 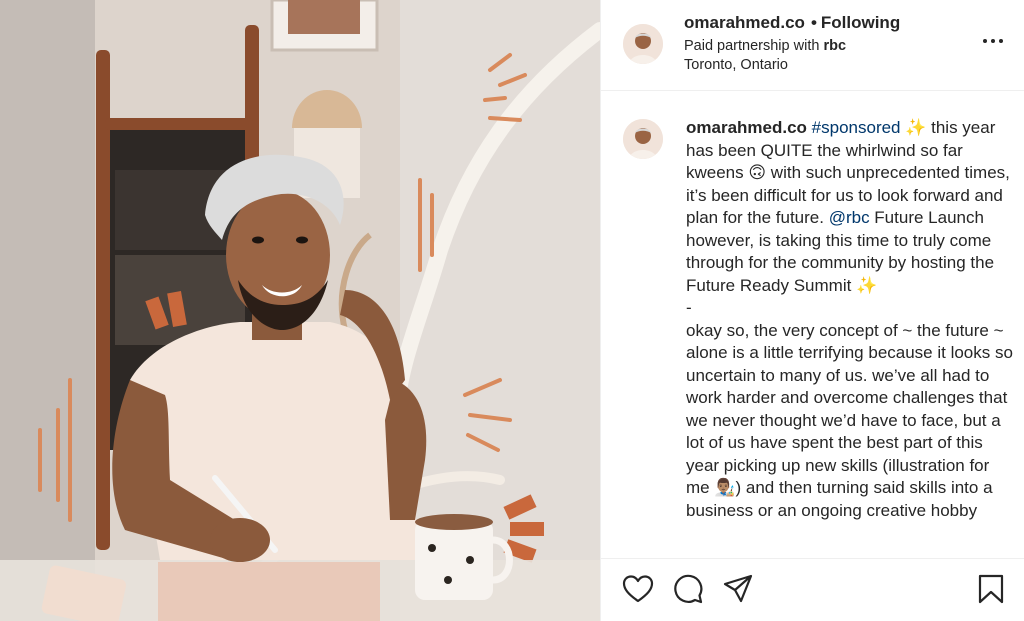 I want to click on caption-avatar, so click(x=643, y=139).